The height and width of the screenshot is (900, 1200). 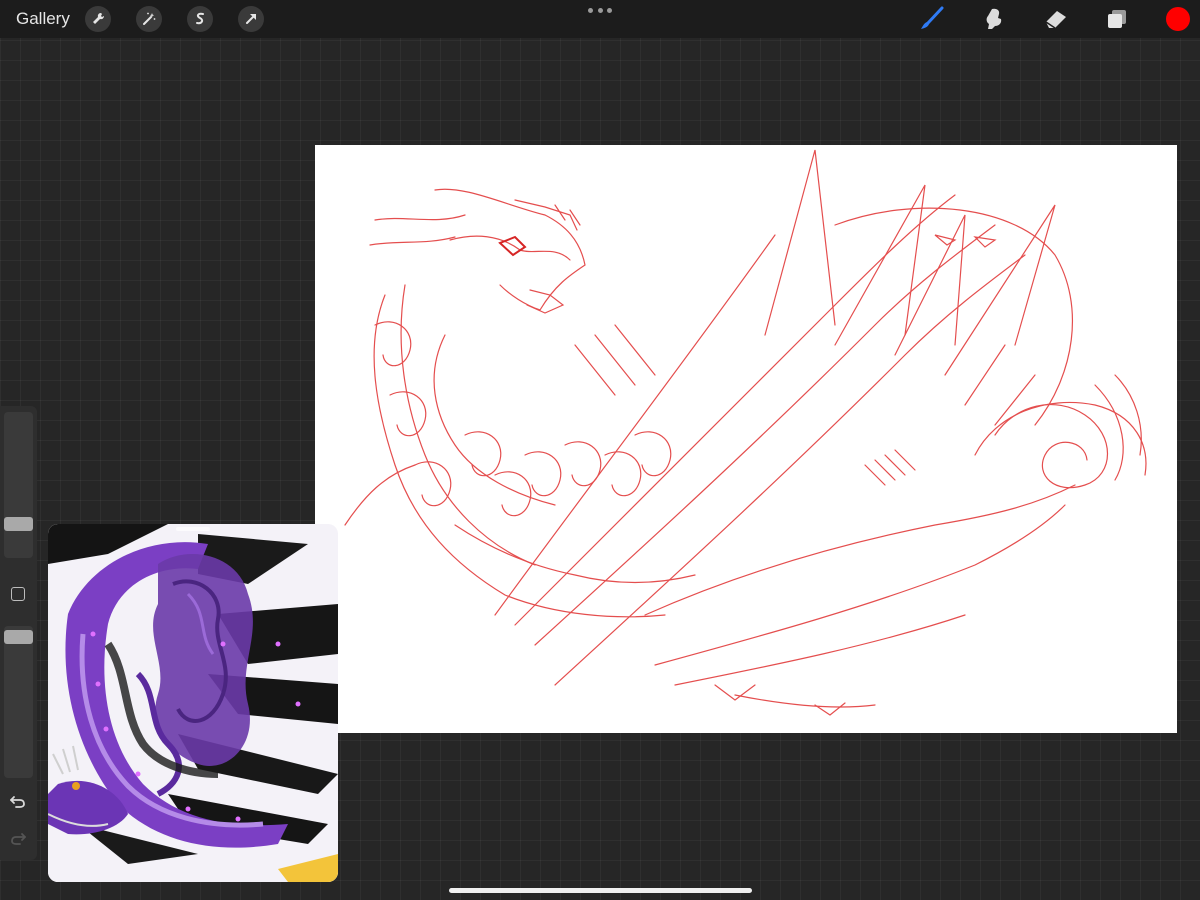 I want to click on selection-icon, so click(x=200, y=19).